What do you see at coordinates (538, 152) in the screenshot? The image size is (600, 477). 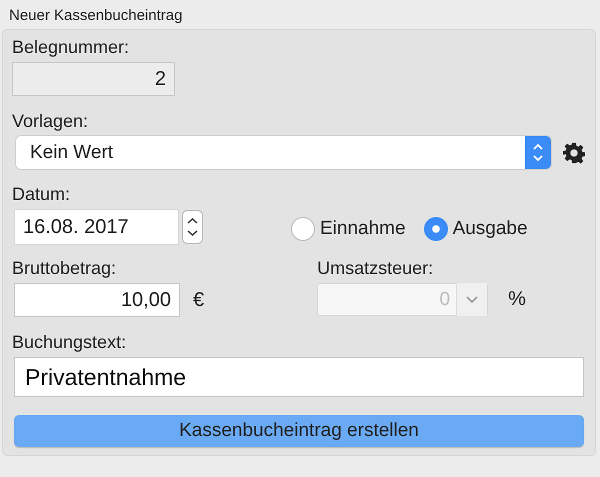 I see `updown-chevron-icon` at bounding box center [538, 152].